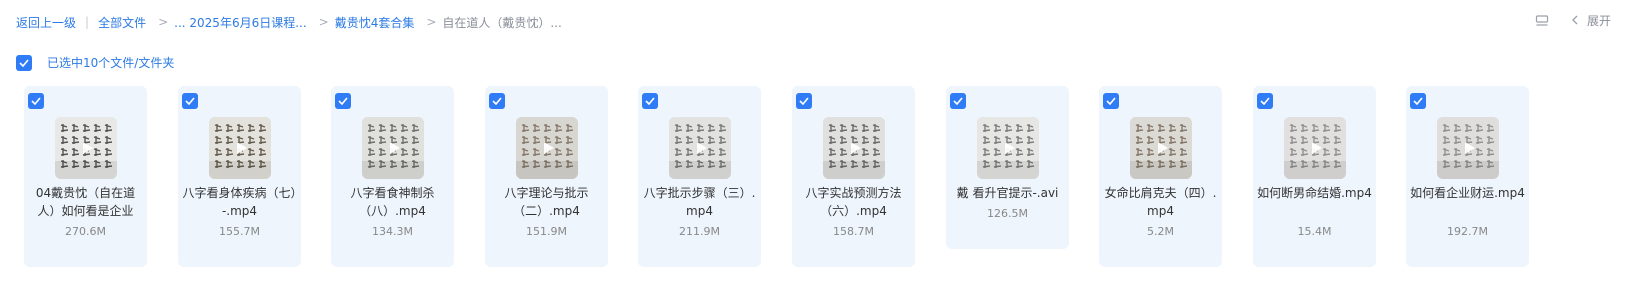  What do you see at coordinates (699, 202) in the screenshot?
I see `file-name: 八字批示步骤（三）.mp4` at bounding box center [699, 202].